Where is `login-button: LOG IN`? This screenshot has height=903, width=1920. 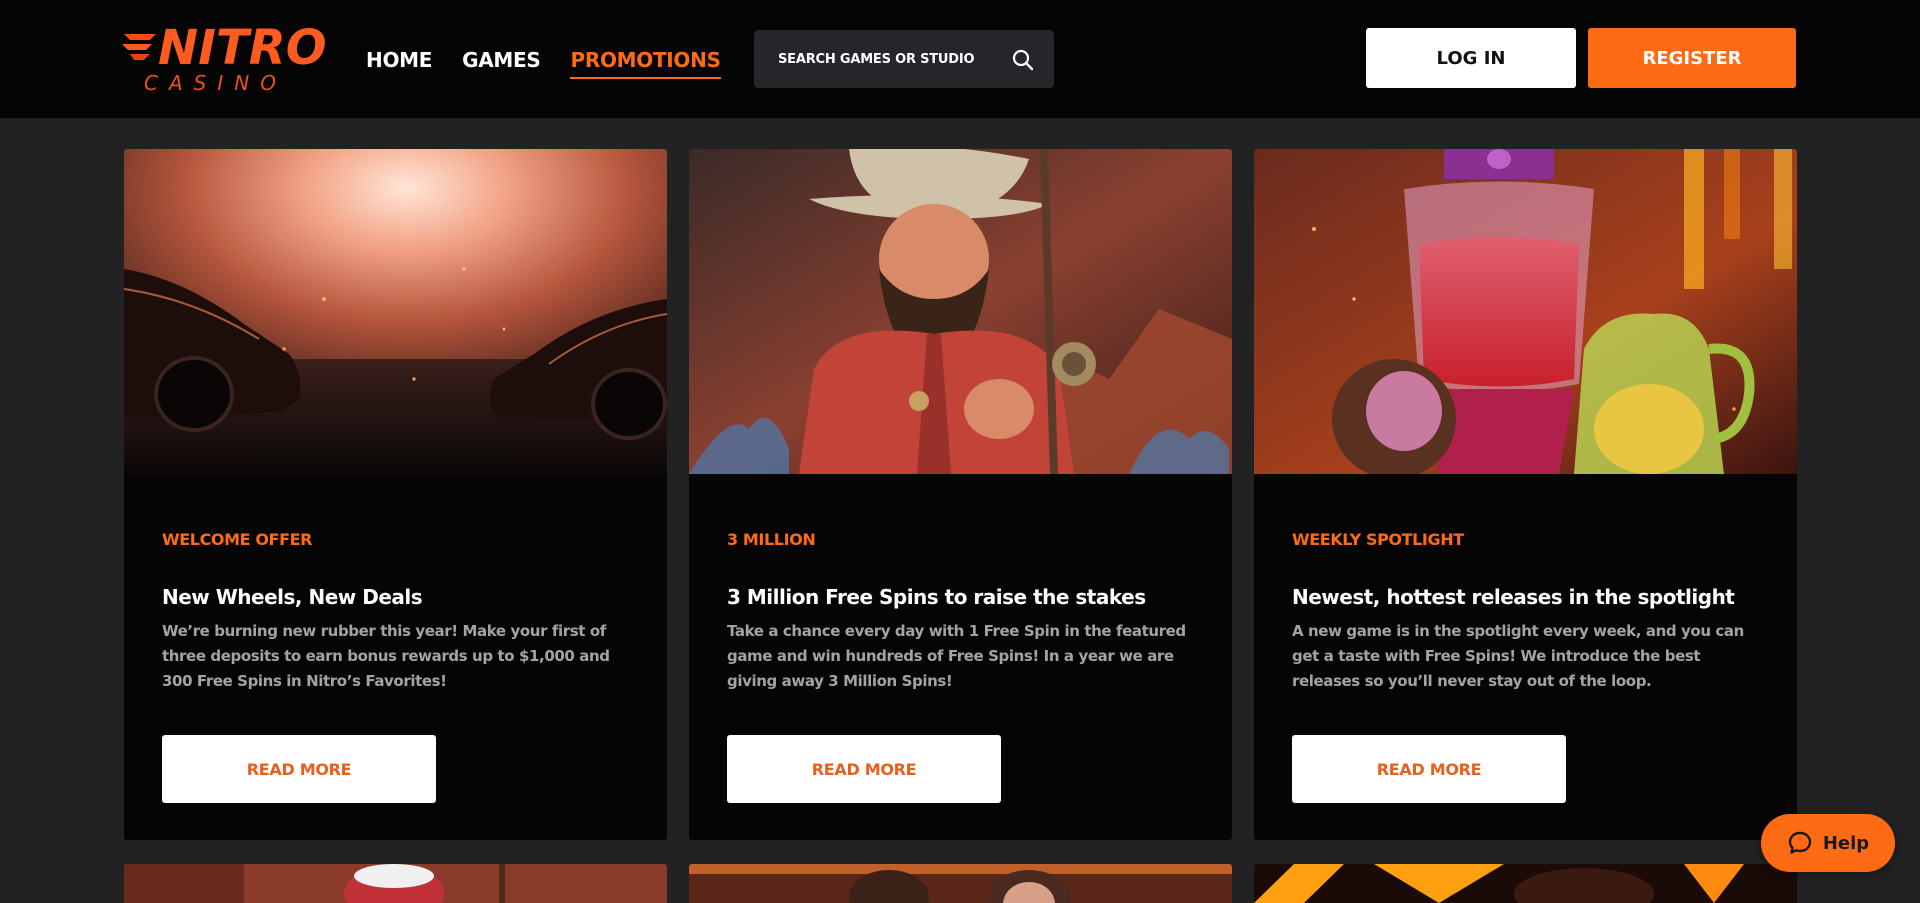 login-button: LOG IN is located at coordinates (1471, 58).